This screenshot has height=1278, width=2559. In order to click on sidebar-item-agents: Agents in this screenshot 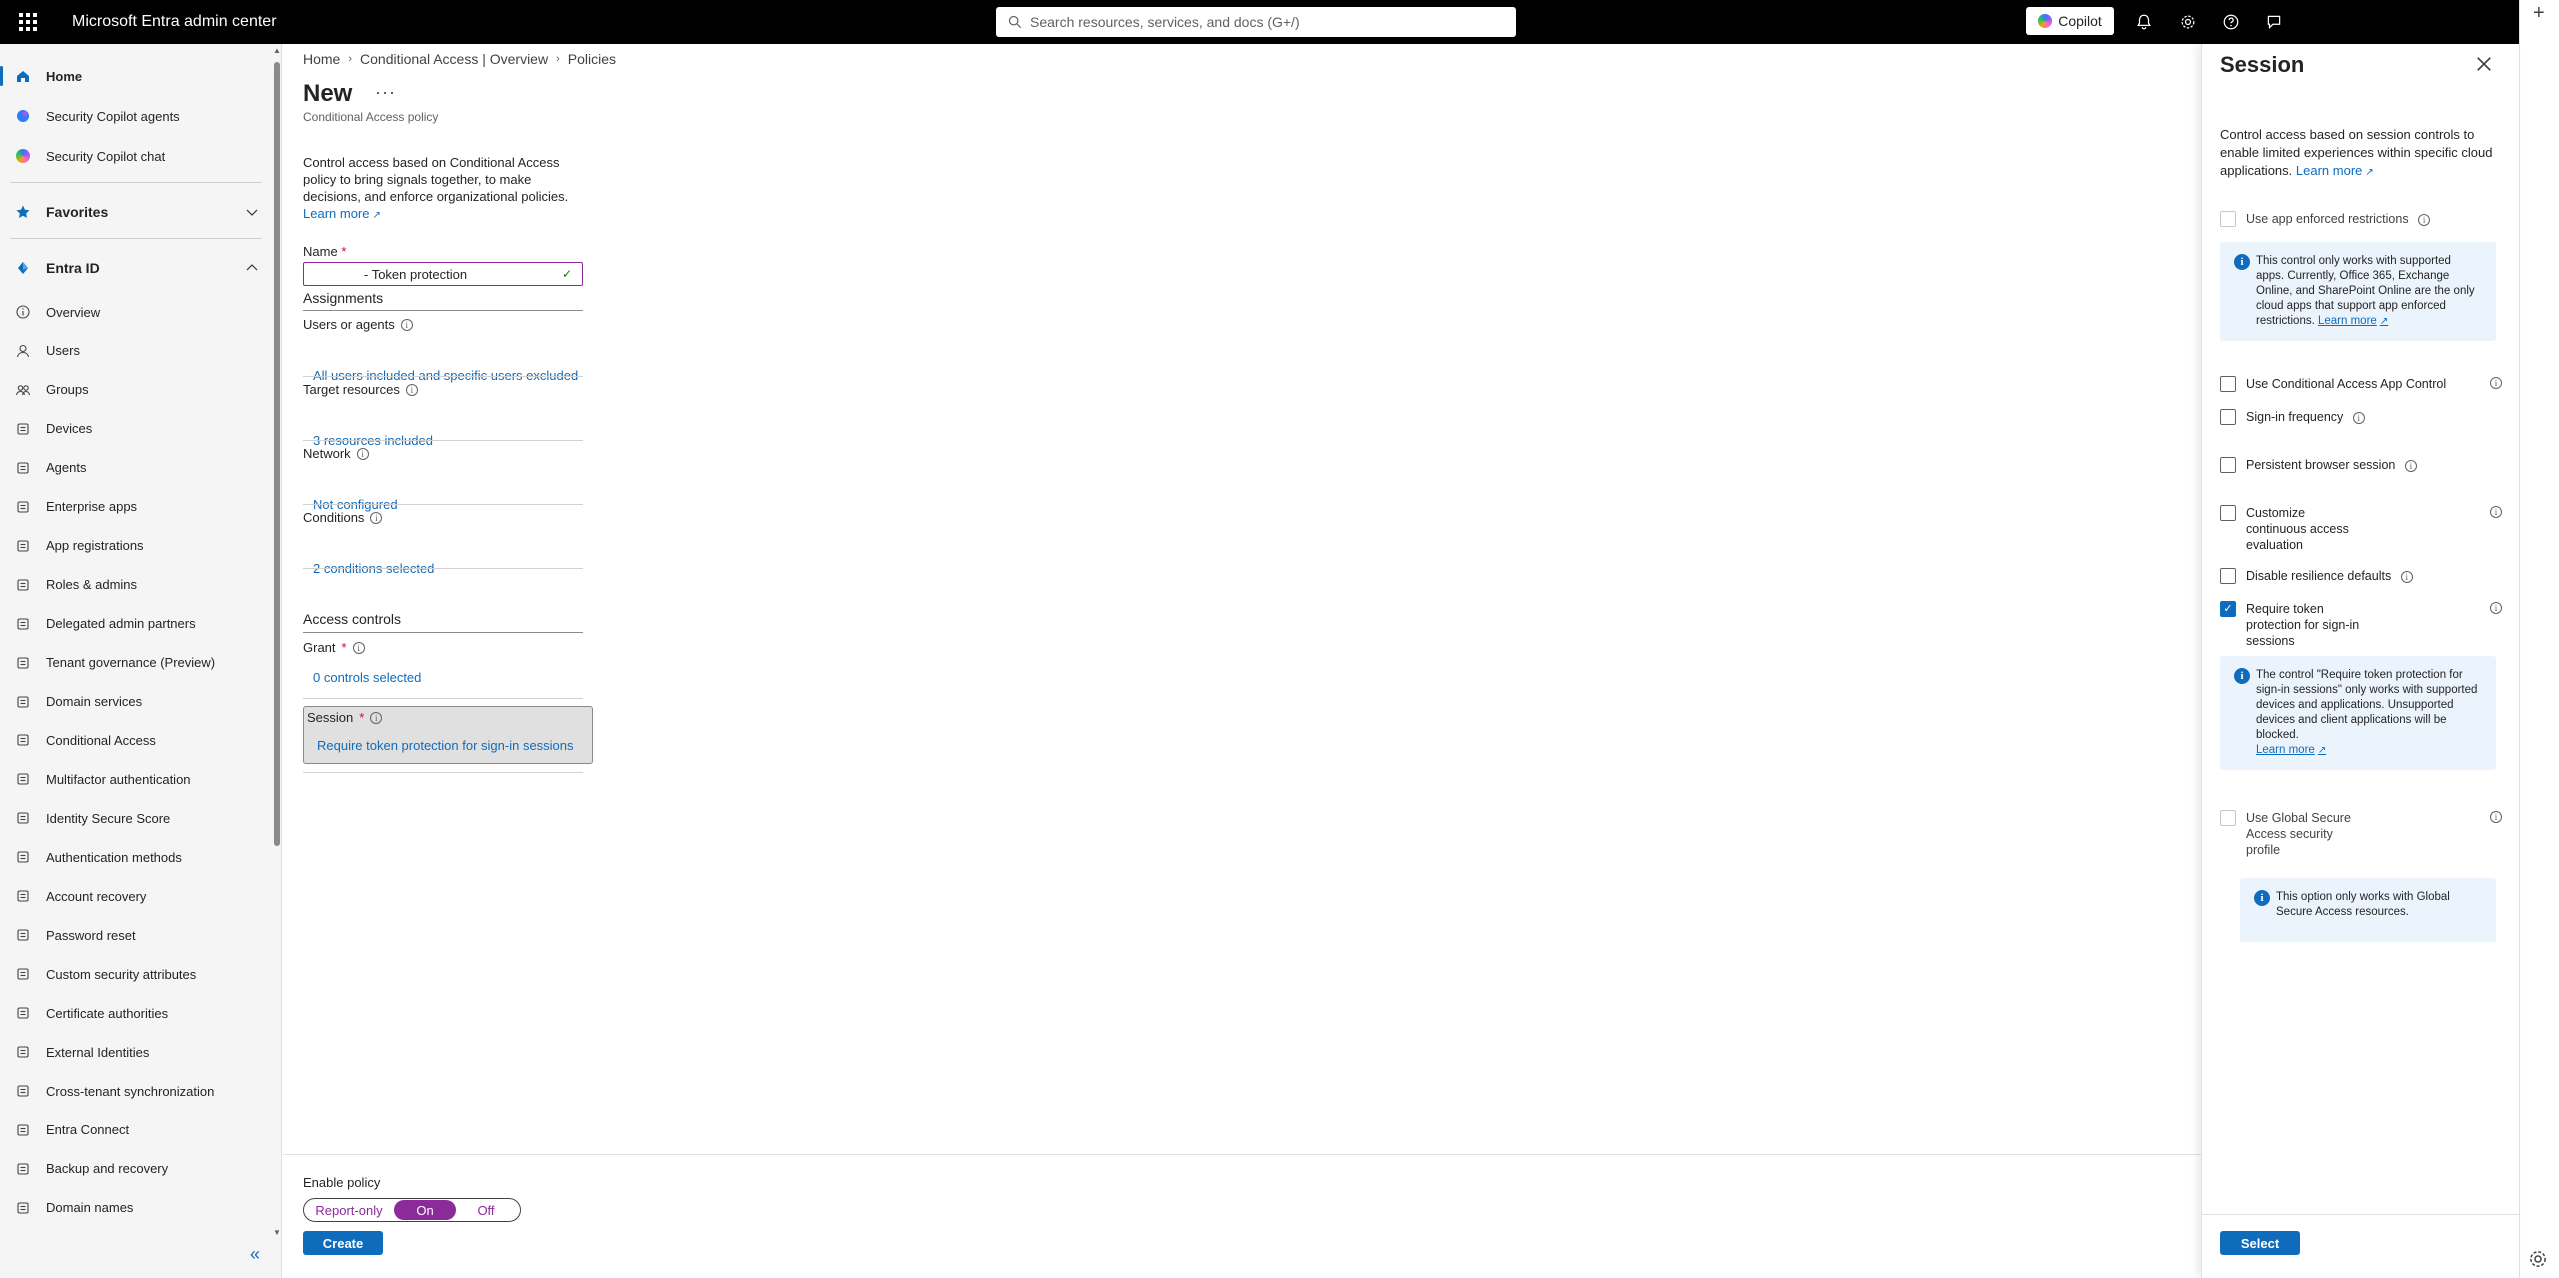, I will do `click(136, 468)`.